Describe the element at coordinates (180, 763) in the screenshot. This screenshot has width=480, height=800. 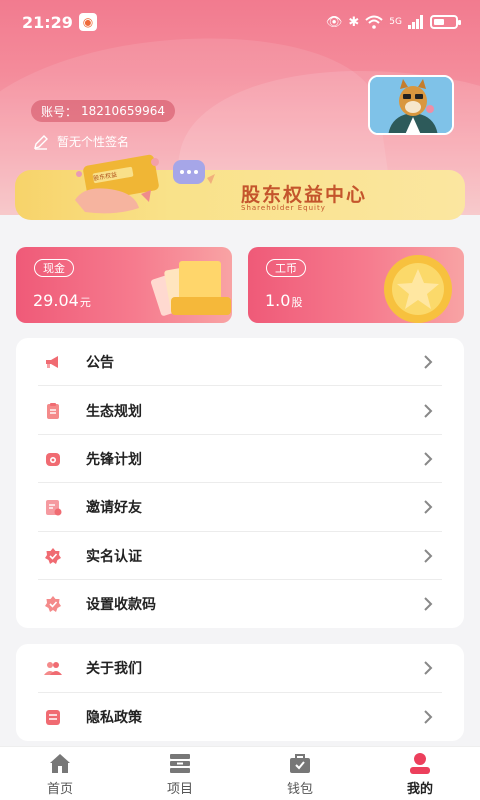
I see `stack-icon` at that location.